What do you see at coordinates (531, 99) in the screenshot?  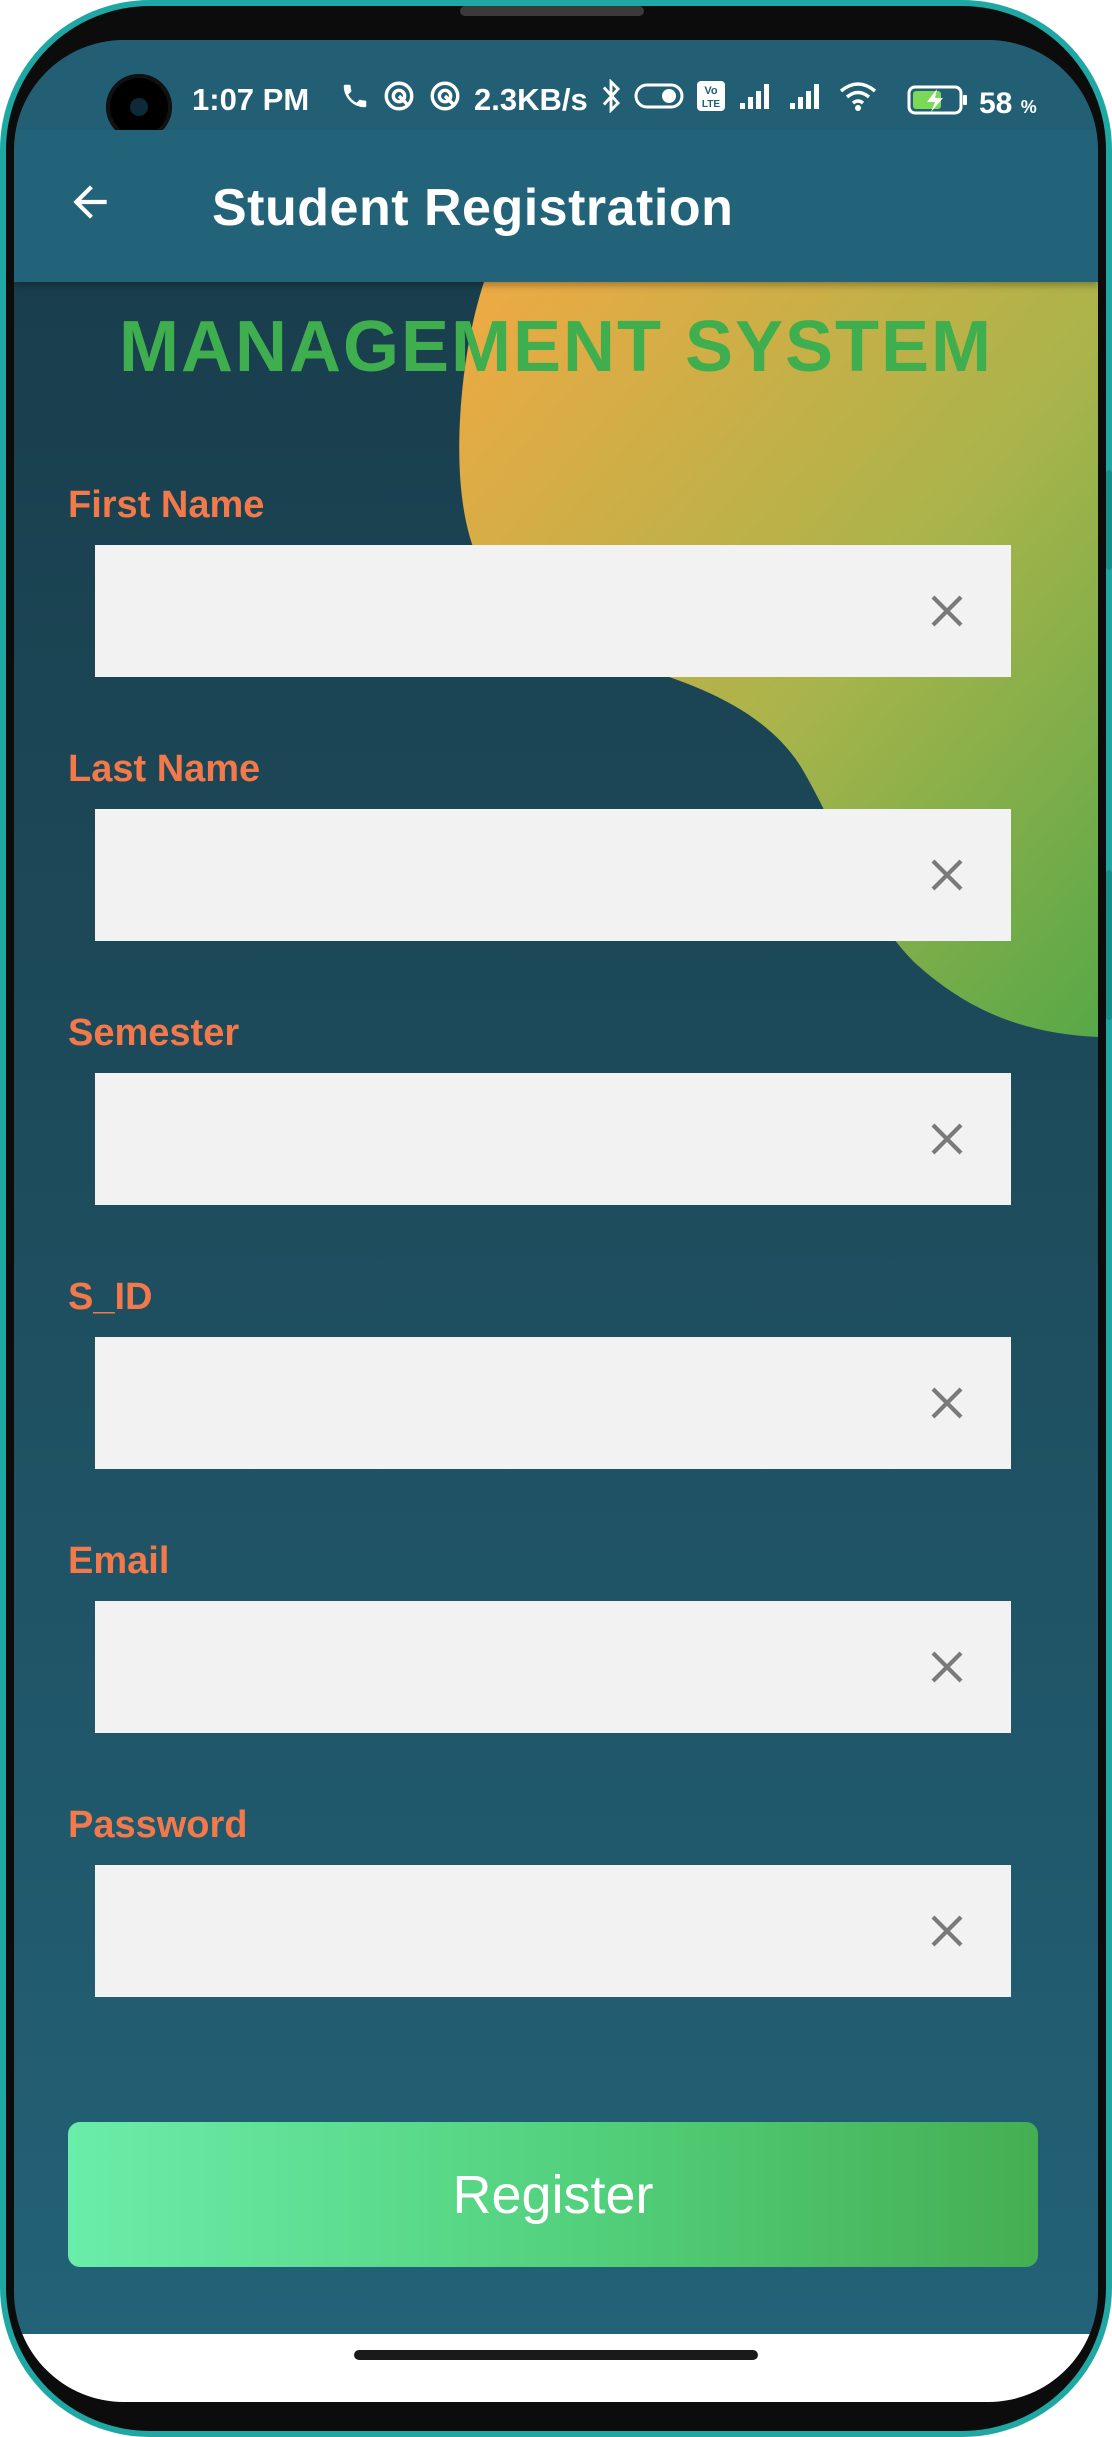 I see `network-speed: 2.3KB/s` at bounding box center [531, 99].